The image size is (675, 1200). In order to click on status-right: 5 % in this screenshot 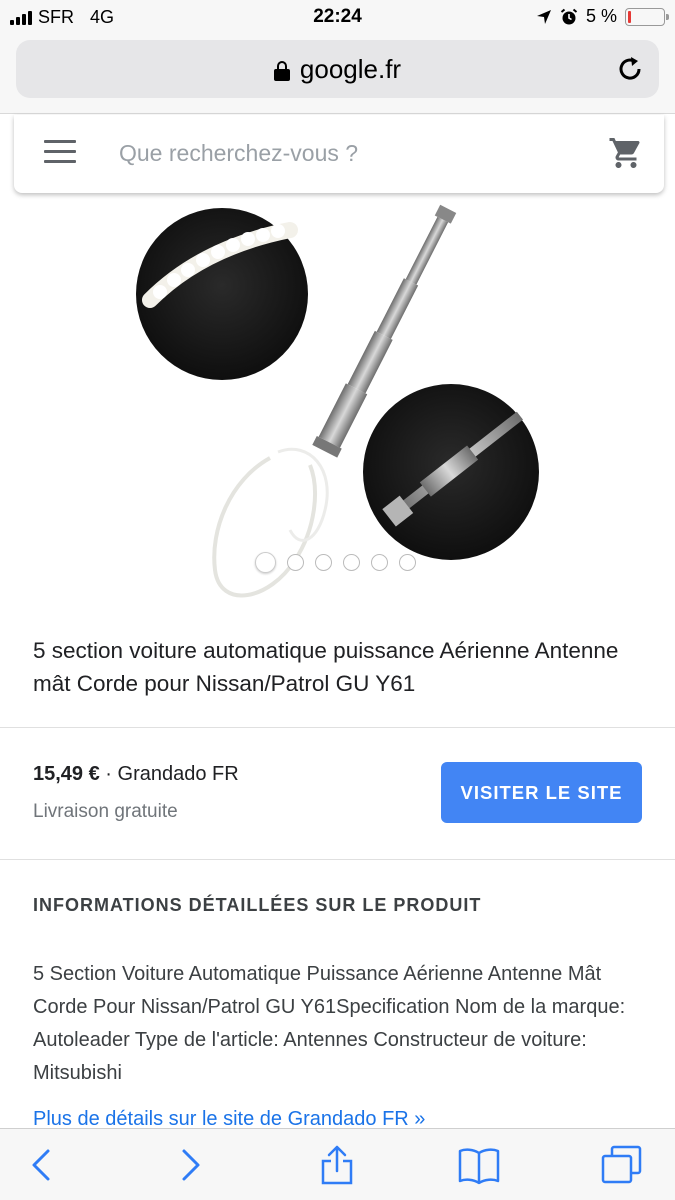, I will do `click(602, 16)`.